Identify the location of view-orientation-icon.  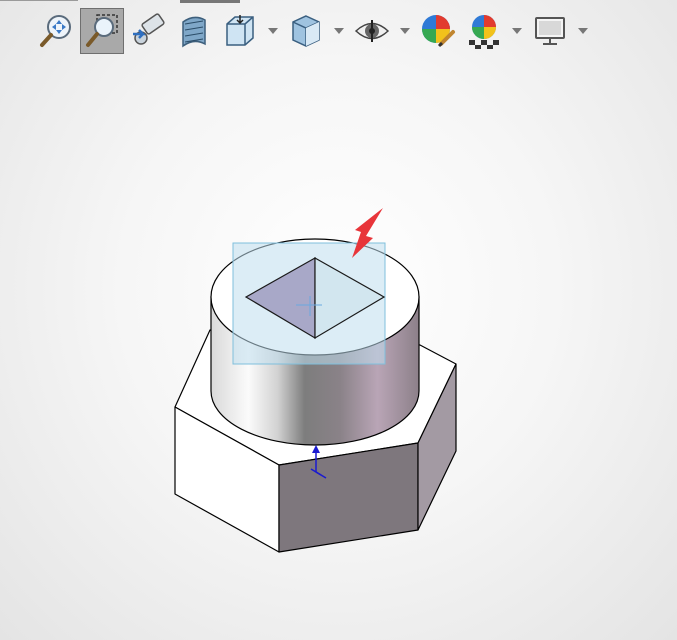
(240, 30).